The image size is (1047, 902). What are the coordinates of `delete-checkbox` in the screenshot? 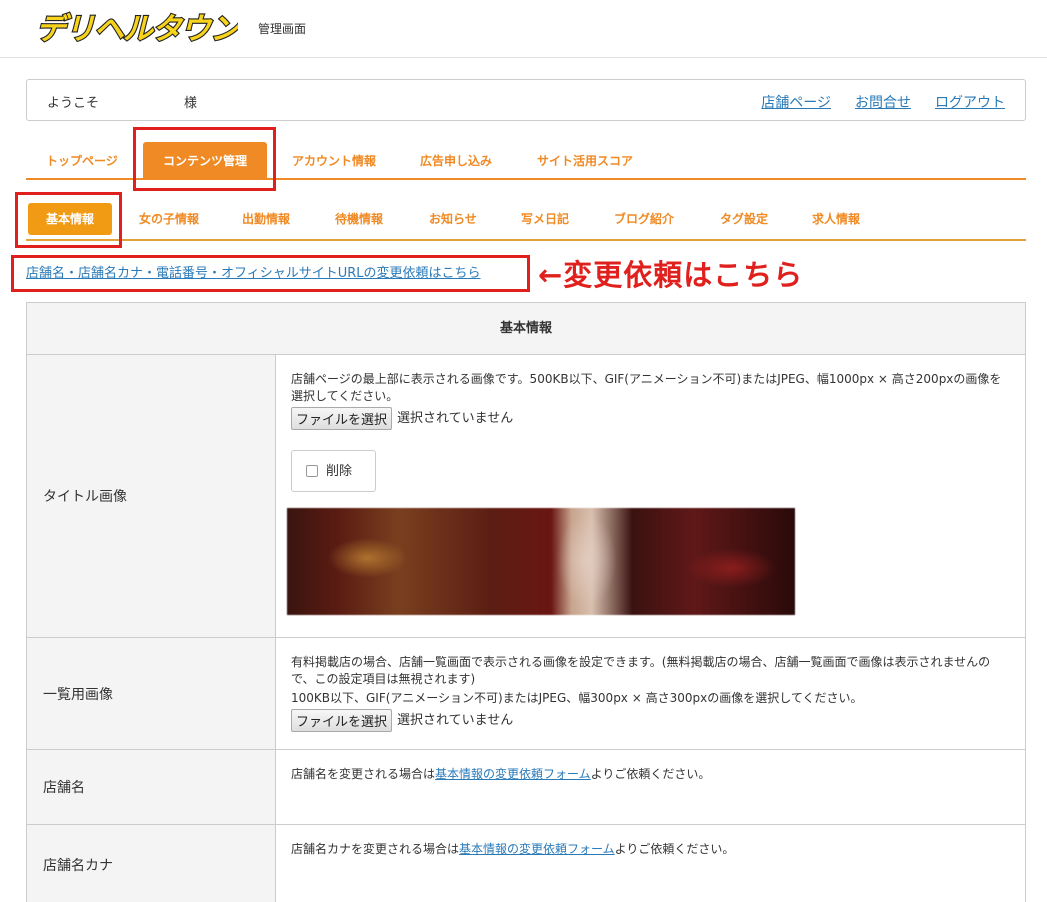 It's located at (312, 471).